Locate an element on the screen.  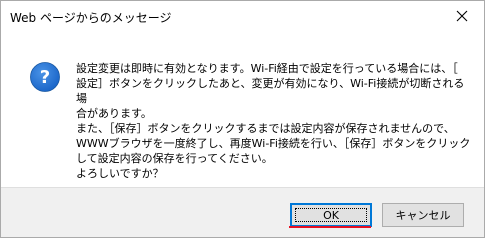
focus-indicator is located at coordinates (331, 215).